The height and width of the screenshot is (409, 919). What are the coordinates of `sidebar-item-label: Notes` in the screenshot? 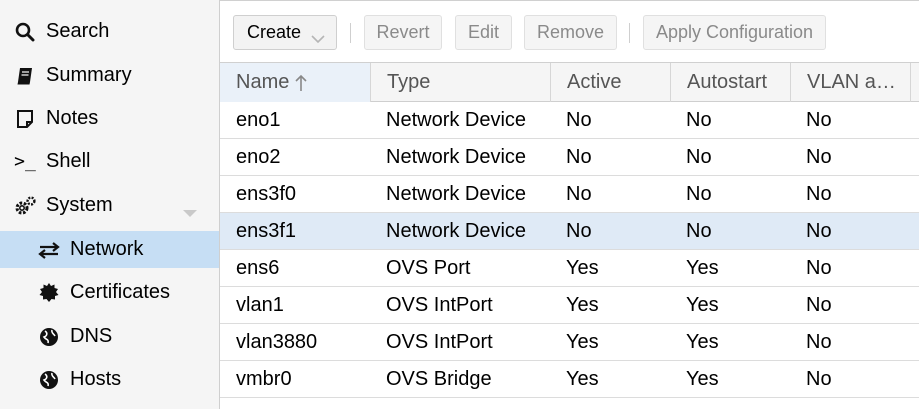 It's located at (72, 118).